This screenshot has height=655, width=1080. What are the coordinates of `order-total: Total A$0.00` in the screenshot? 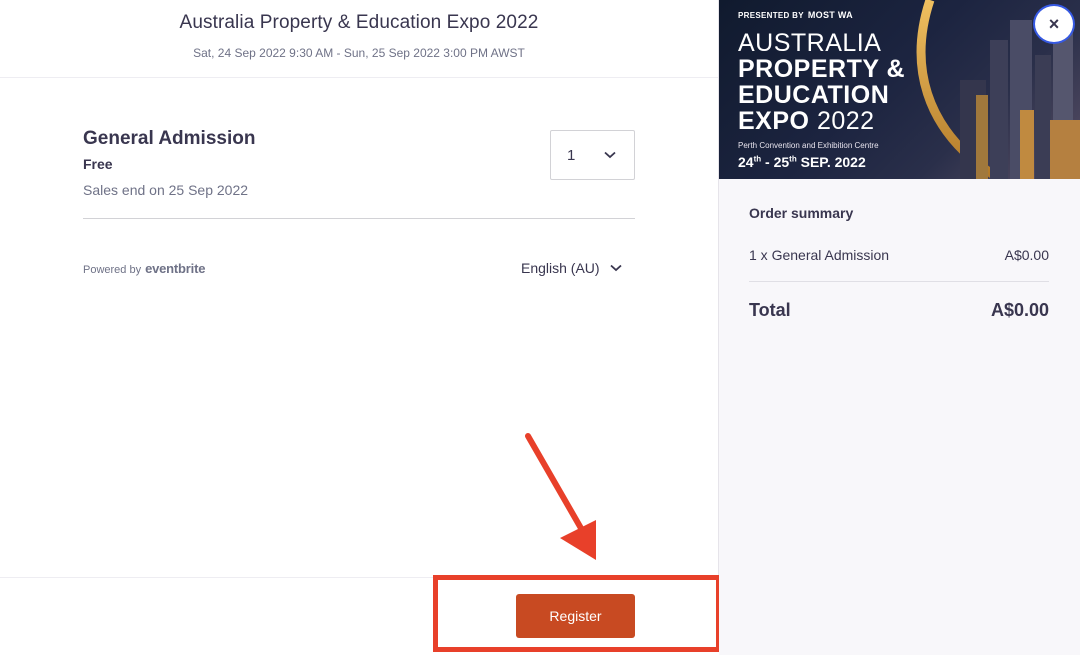 It's located at (899, 310).